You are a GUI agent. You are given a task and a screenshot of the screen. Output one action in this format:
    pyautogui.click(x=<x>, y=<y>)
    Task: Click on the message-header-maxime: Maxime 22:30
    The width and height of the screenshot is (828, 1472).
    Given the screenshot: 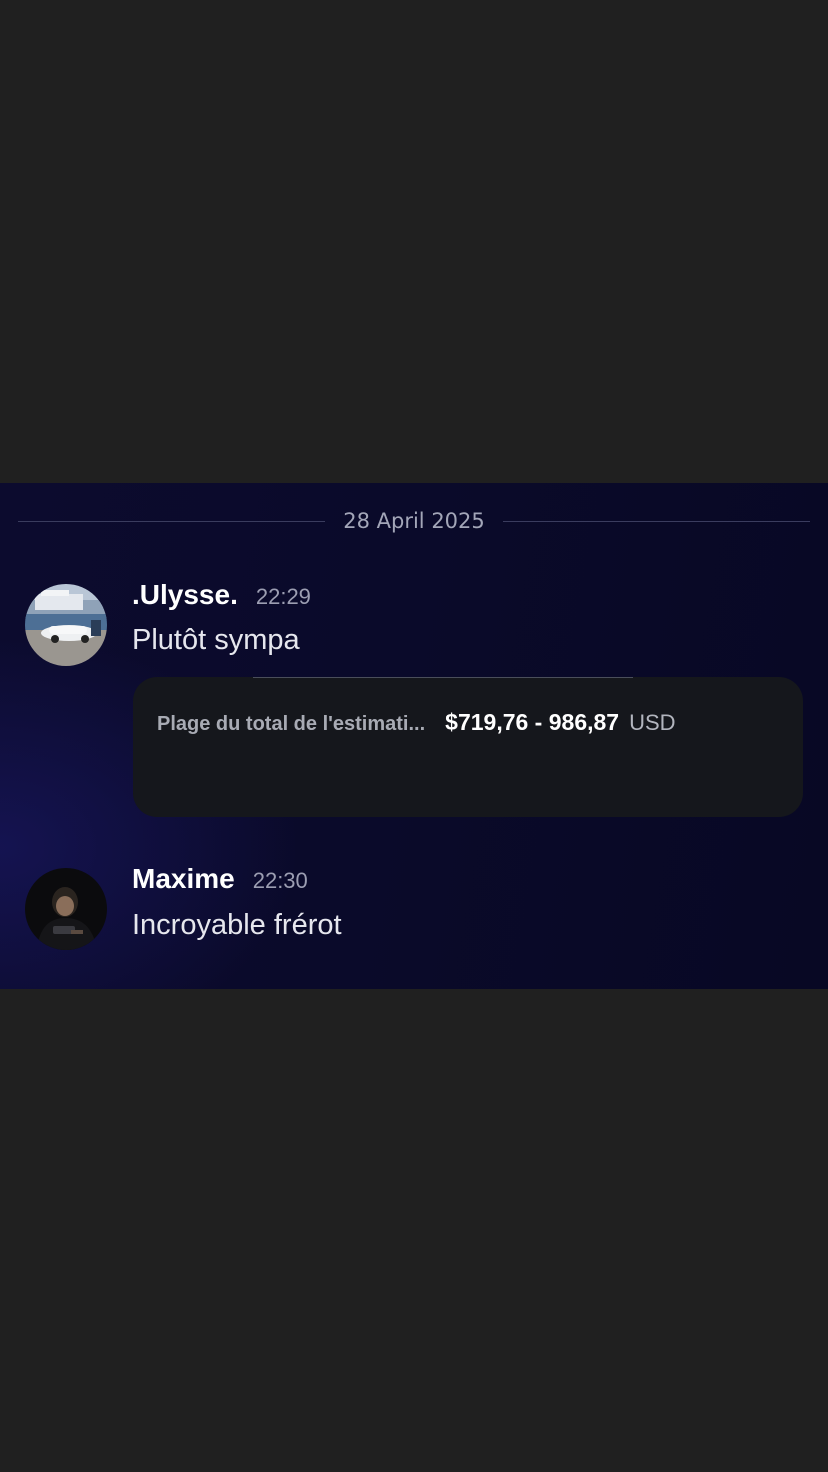 What is the action you would take?
    pyautogui.click(x=220, y=879)
    